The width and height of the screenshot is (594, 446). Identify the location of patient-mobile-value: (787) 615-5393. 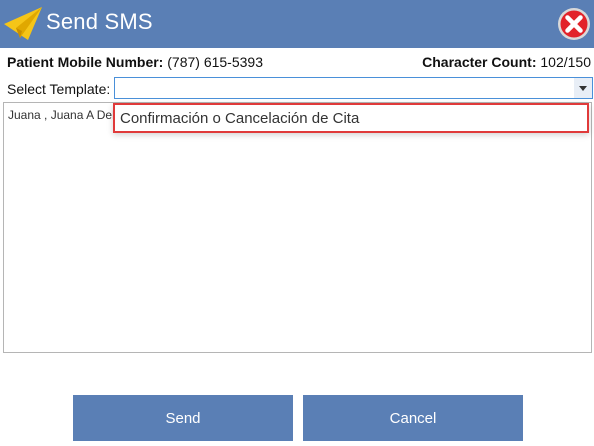
(215, 62).